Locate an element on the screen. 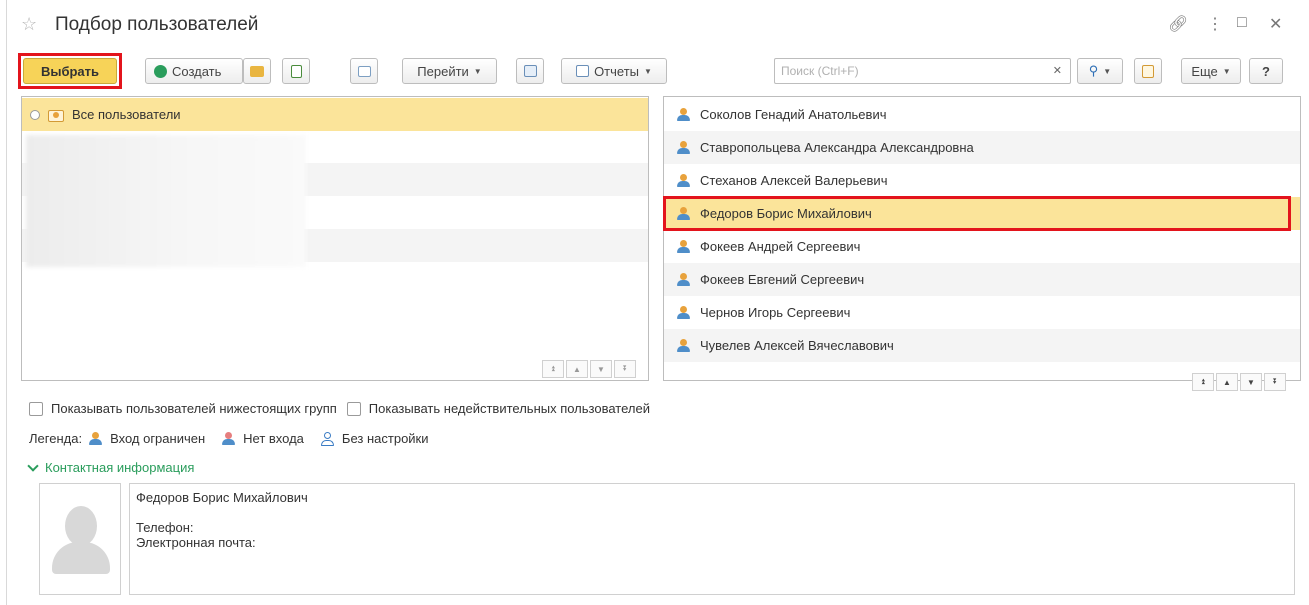 The image size is (1309, 605). user-restricted-icon is located at coordinates (95, 438).